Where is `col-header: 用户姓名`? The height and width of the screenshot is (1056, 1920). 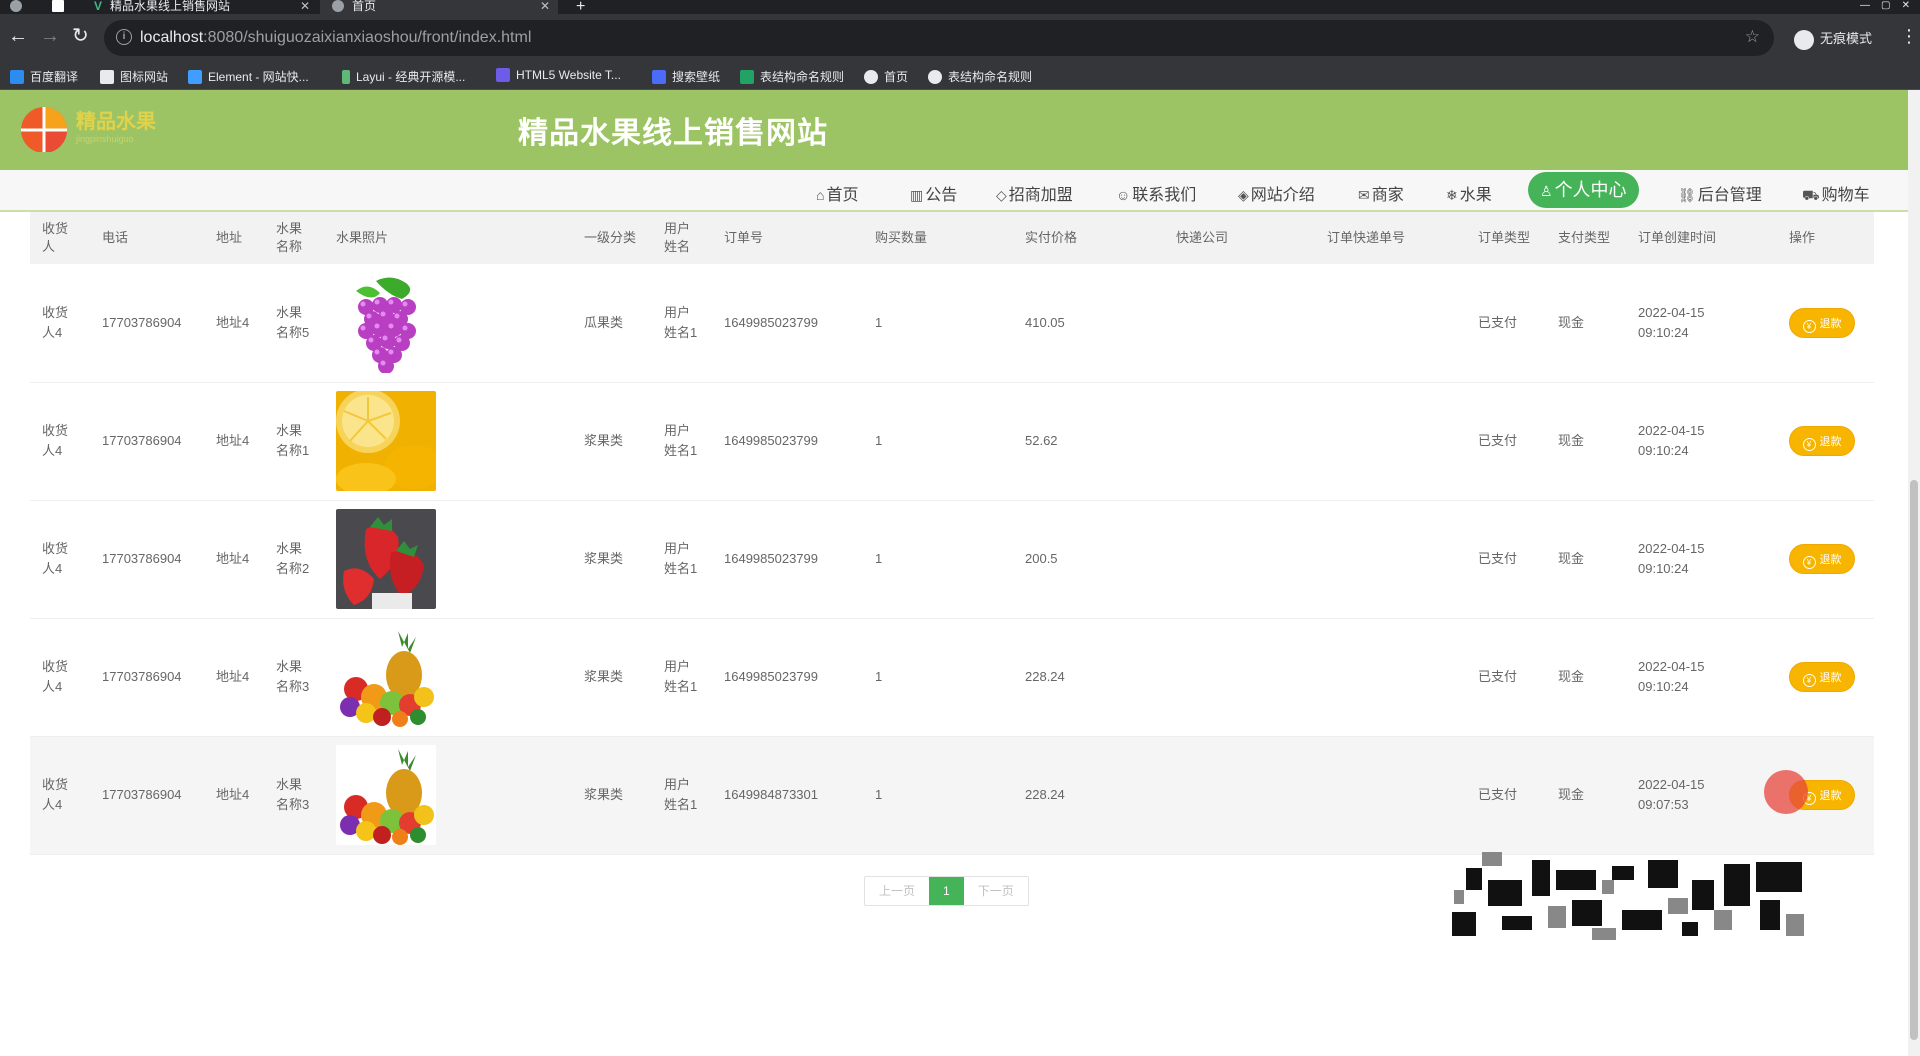 col-header: 用户姓名 is located at coordinates (682, 238).